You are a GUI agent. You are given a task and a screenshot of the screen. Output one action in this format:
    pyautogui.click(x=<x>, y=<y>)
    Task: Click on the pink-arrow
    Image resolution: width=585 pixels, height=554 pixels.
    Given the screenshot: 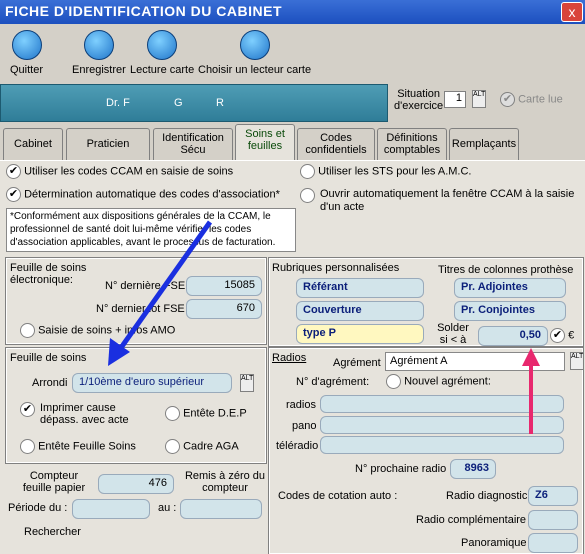 What is the action you would take?
    pyautogui.click(x=531, y=391)
    